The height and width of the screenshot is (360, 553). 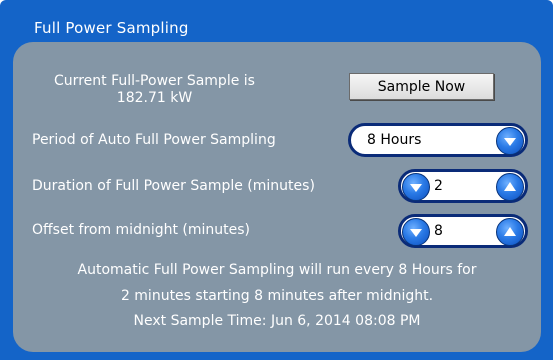 I want to click on period-dropdown: 8 Hours, so click(x=438, y=140).